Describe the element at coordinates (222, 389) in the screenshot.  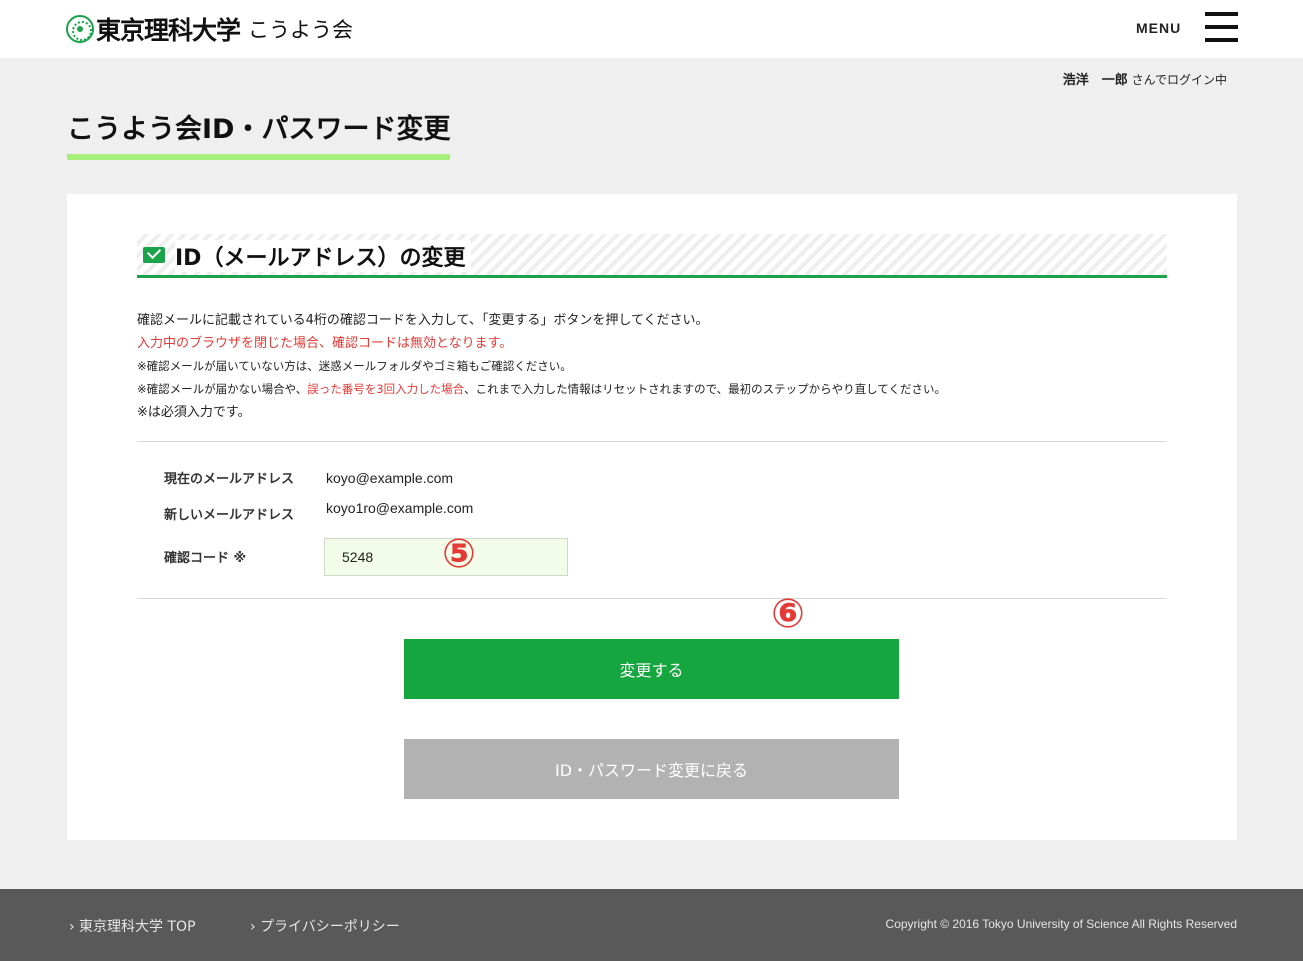
I see `note-reset-pre: ※確認メールが届かない場合や、` at that location.